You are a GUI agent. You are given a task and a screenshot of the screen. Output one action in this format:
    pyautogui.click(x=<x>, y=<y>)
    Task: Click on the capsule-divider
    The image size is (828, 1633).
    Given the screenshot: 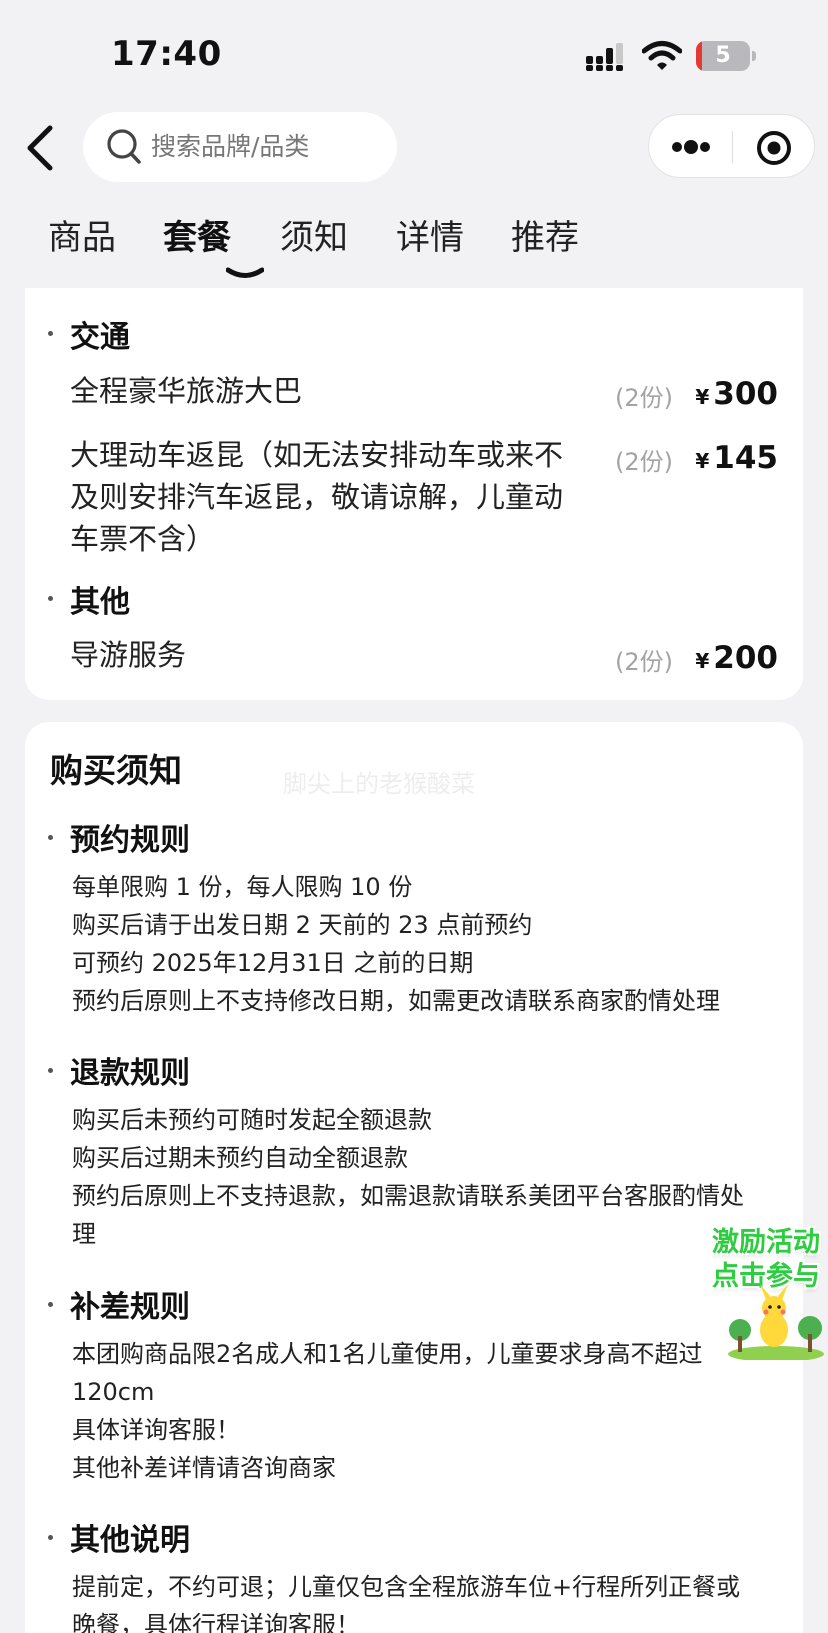 What is the action you would take?
    pyautogui.click(x=732, y=147)
    